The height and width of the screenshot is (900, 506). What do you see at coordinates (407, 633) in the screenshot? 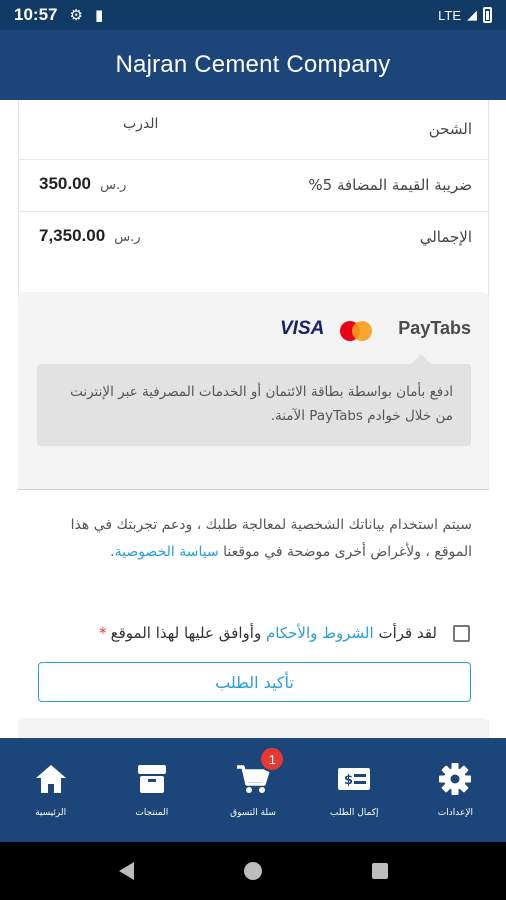
I see `terms-prefix: لقد قرأت` at bounding box center [407, 633].